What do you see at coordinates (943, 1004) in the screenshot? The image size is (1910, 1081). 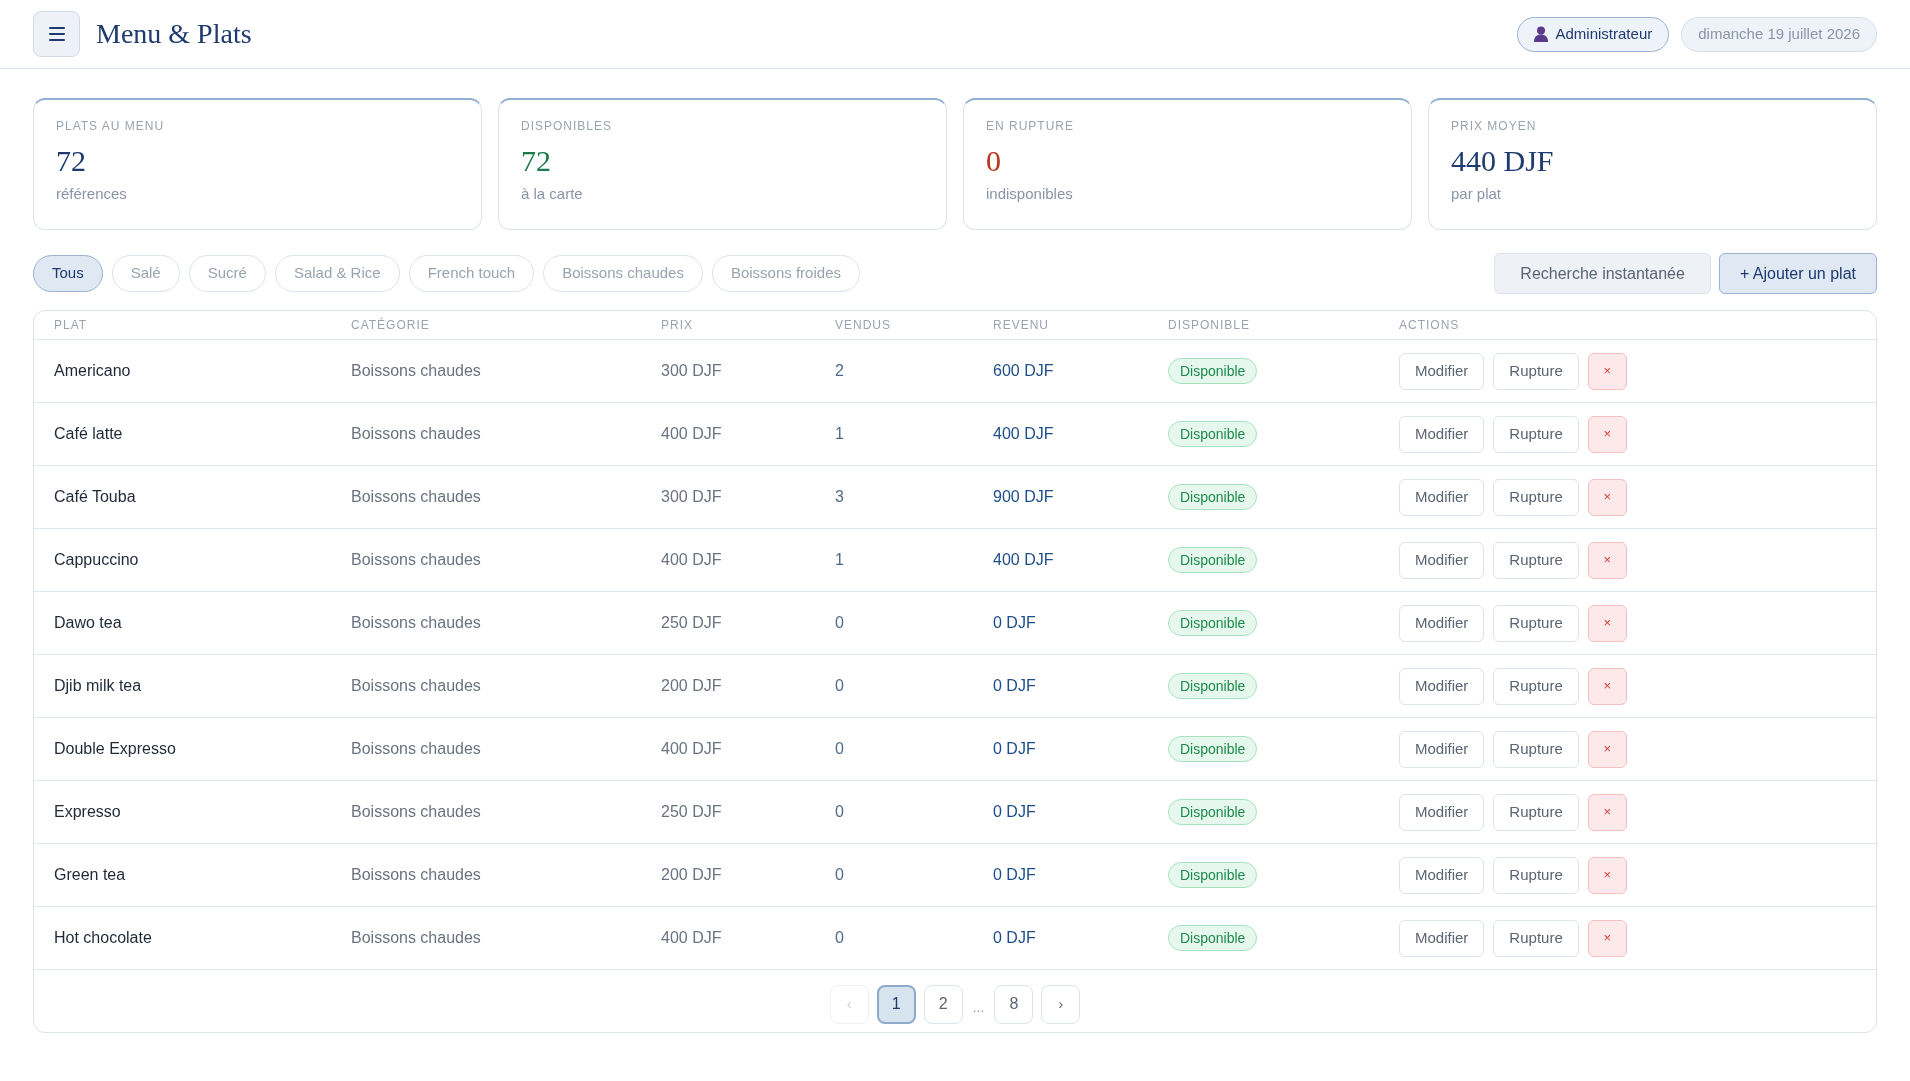 I see `page-button: 2` at bounding box center [943, 1004].